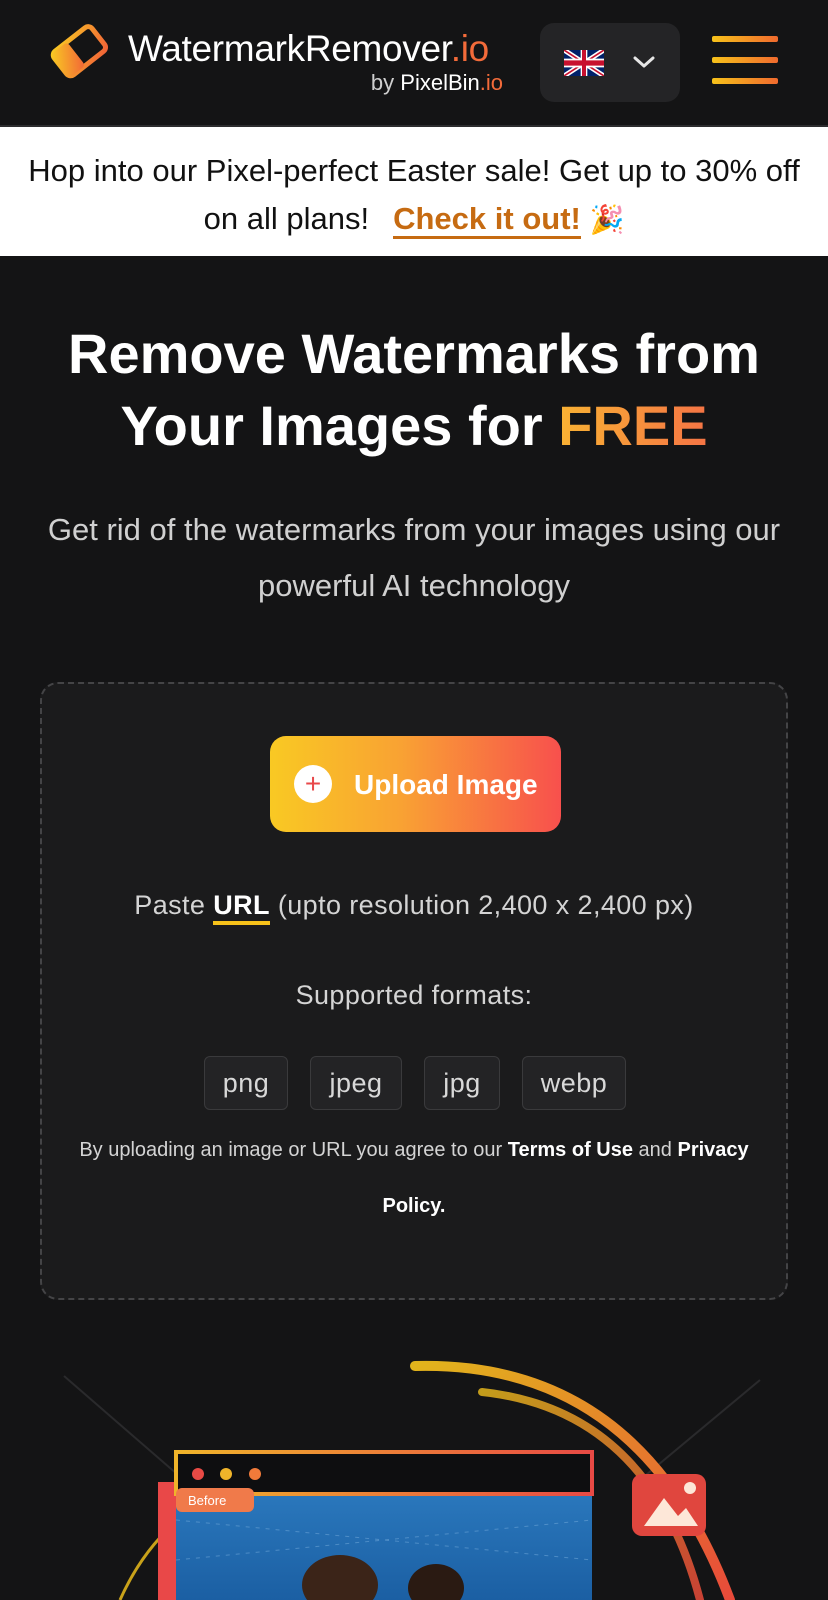 This screenshot has height=1600, width=828. Describe the element at coordinates (241, 907) in the screenshot. I see `paste-url-link: URL` at that location.